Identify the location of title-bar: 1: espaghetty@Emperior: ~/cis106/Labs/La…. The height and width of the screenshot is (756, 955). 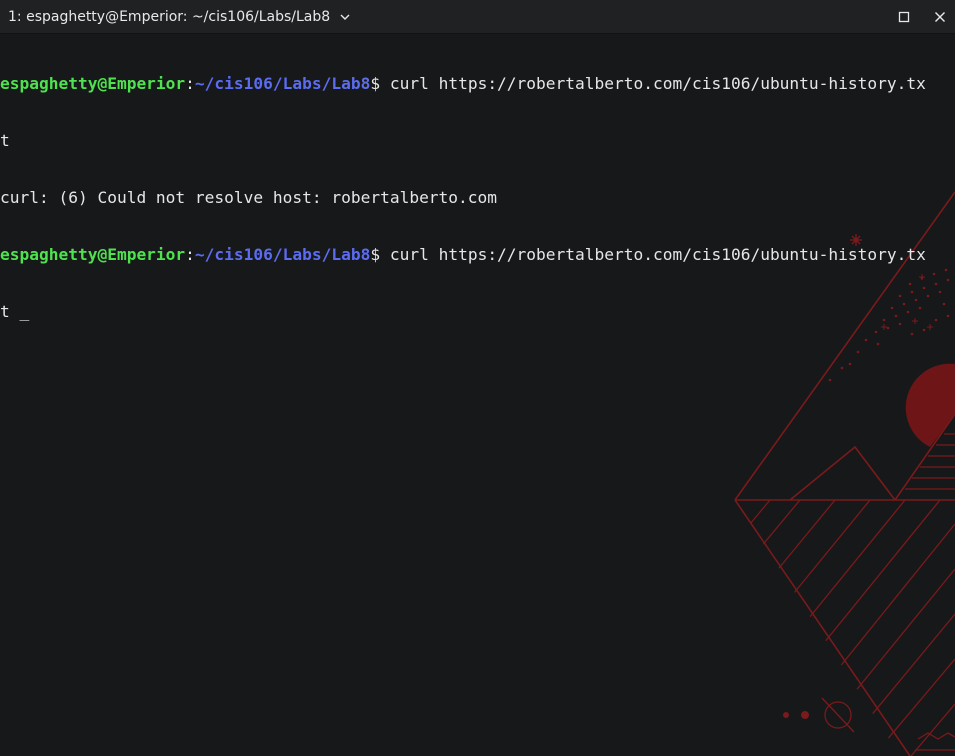
(477, 17).